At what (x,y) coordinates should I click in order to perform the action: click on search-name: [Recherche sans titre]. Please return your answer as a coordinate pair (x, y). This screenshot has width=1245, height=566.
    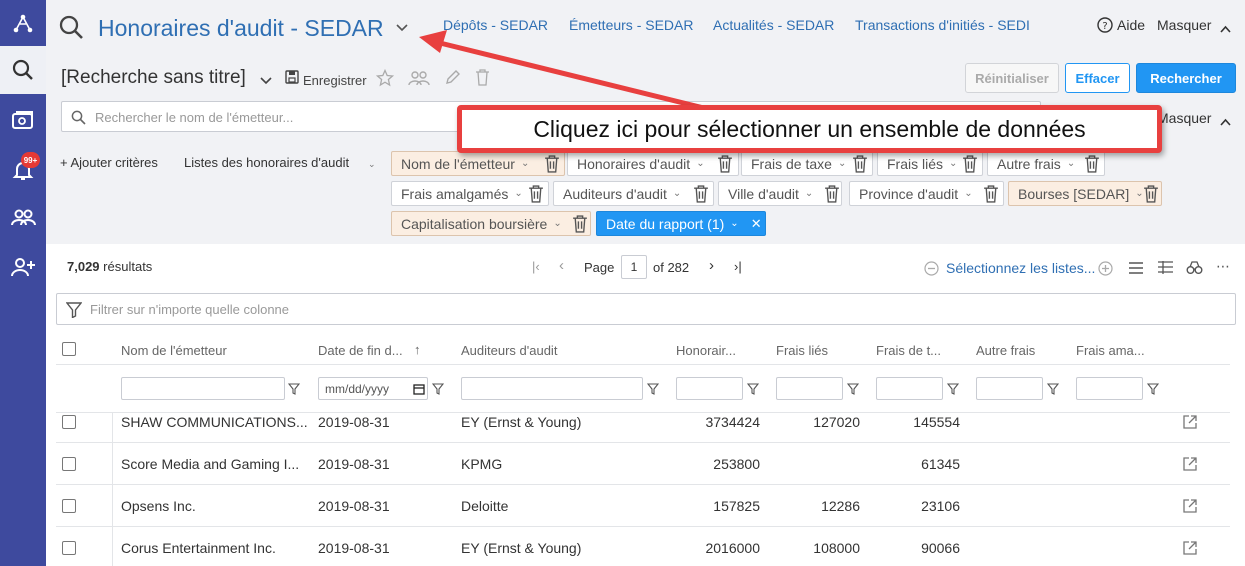
    Looking at the image, I should click on (153, 78).